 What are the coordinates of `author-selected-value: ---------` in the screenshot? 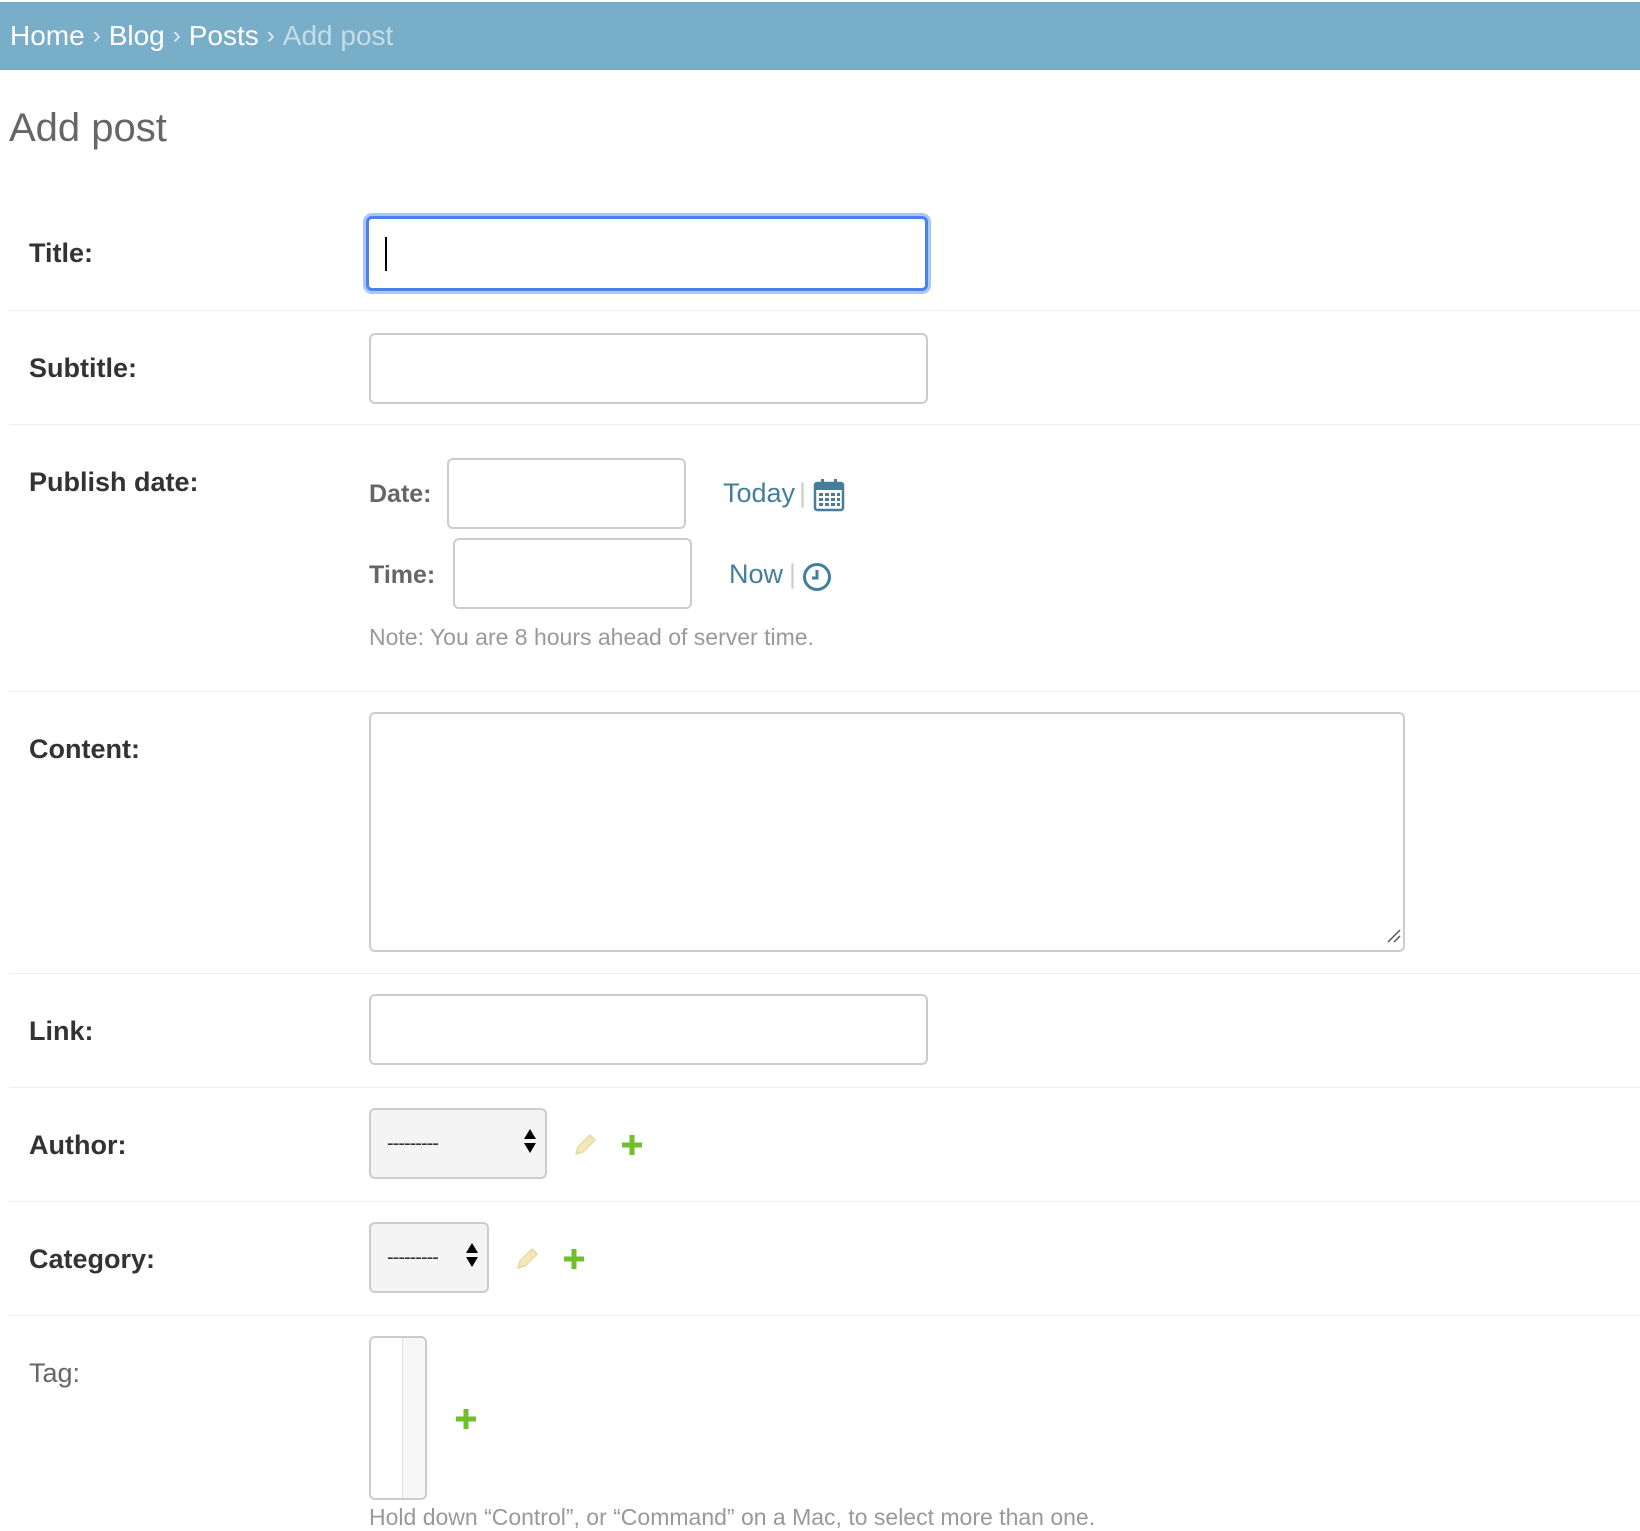 It's located at (413, 1143).